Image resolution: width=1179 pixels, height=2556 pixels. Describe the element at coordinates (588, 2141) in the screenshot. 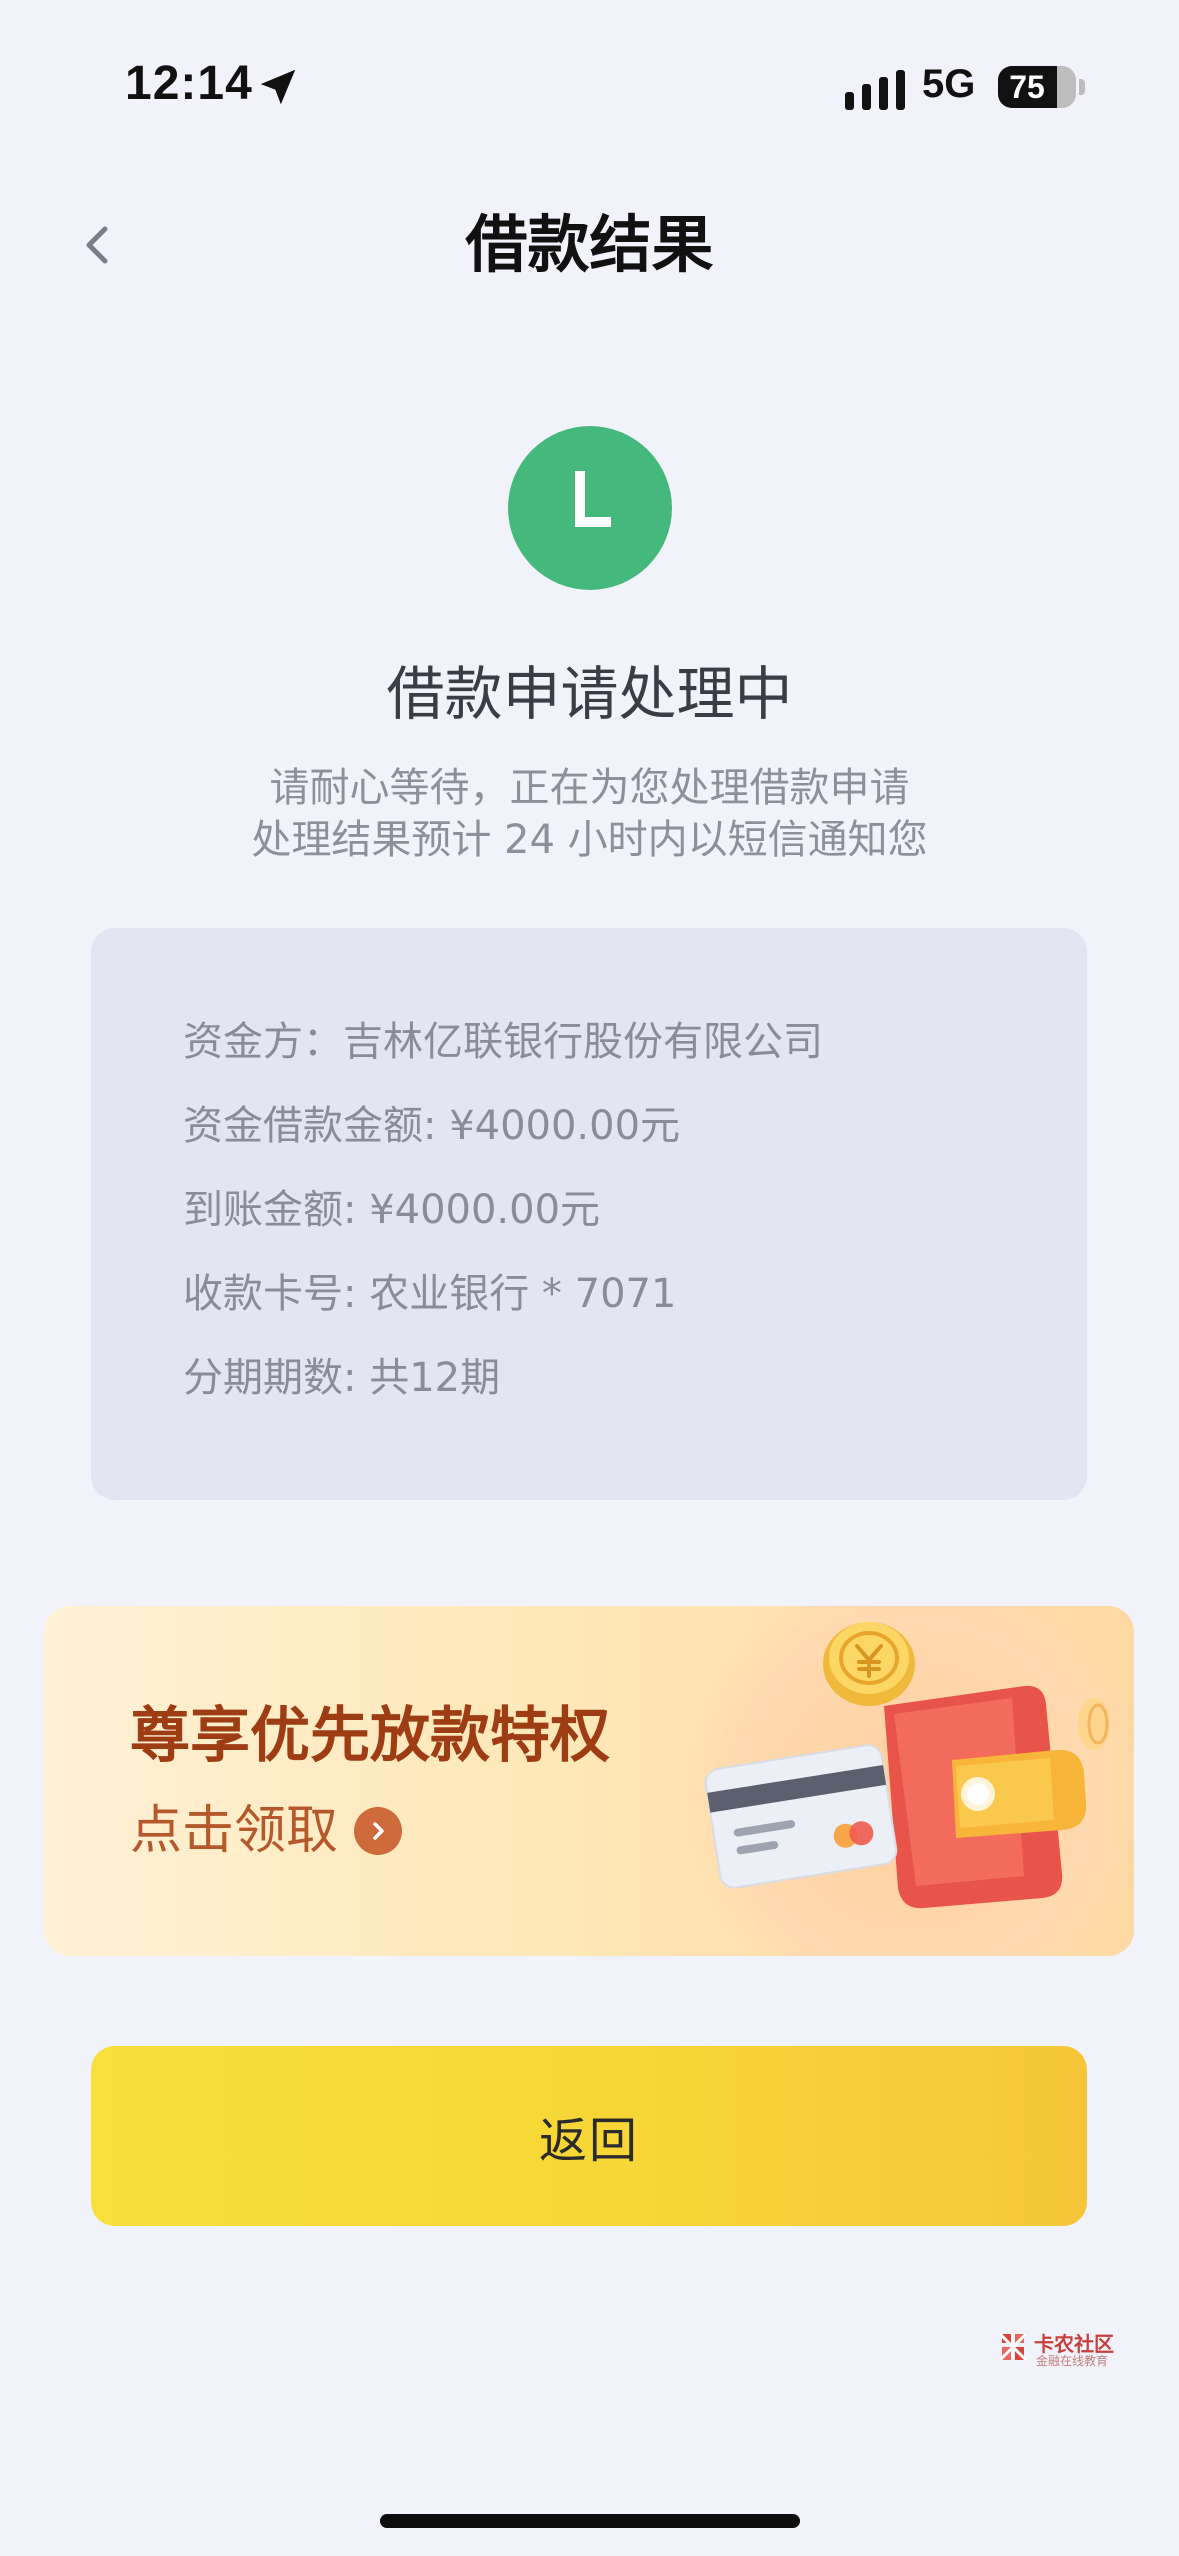

I see `return-button-label: 返回` at that location.